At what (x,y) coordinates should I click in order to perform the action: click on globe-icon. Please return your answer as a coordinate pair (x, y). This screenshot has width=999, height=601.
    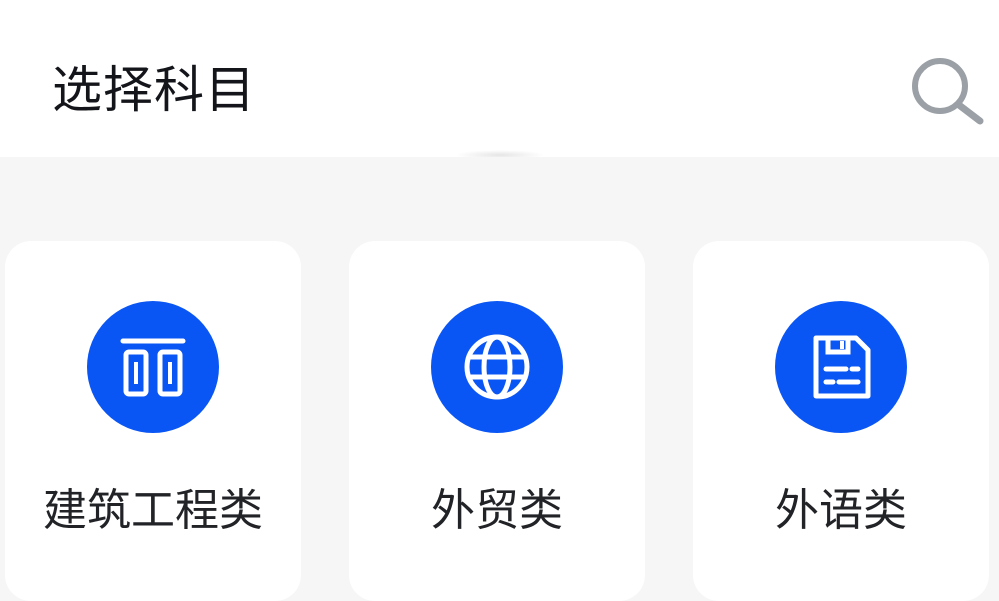
    Looking at the image, I should click on (497, 367).